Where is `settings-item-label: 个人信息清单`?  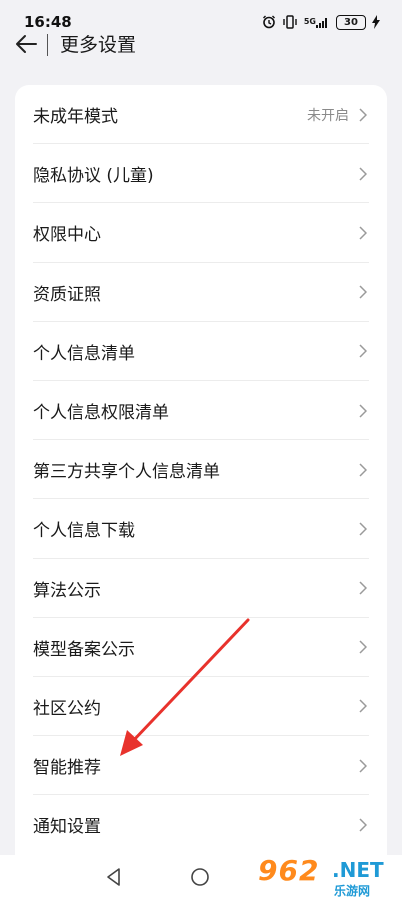 settings-item-label: 个人信息清单 is located at coordinates (84, 353).